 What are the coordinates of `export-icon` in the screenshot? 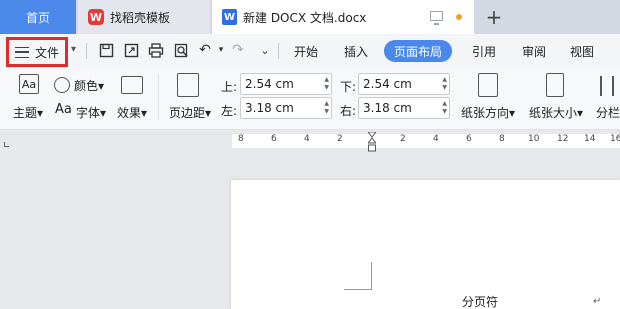 It's located at (131, 50).